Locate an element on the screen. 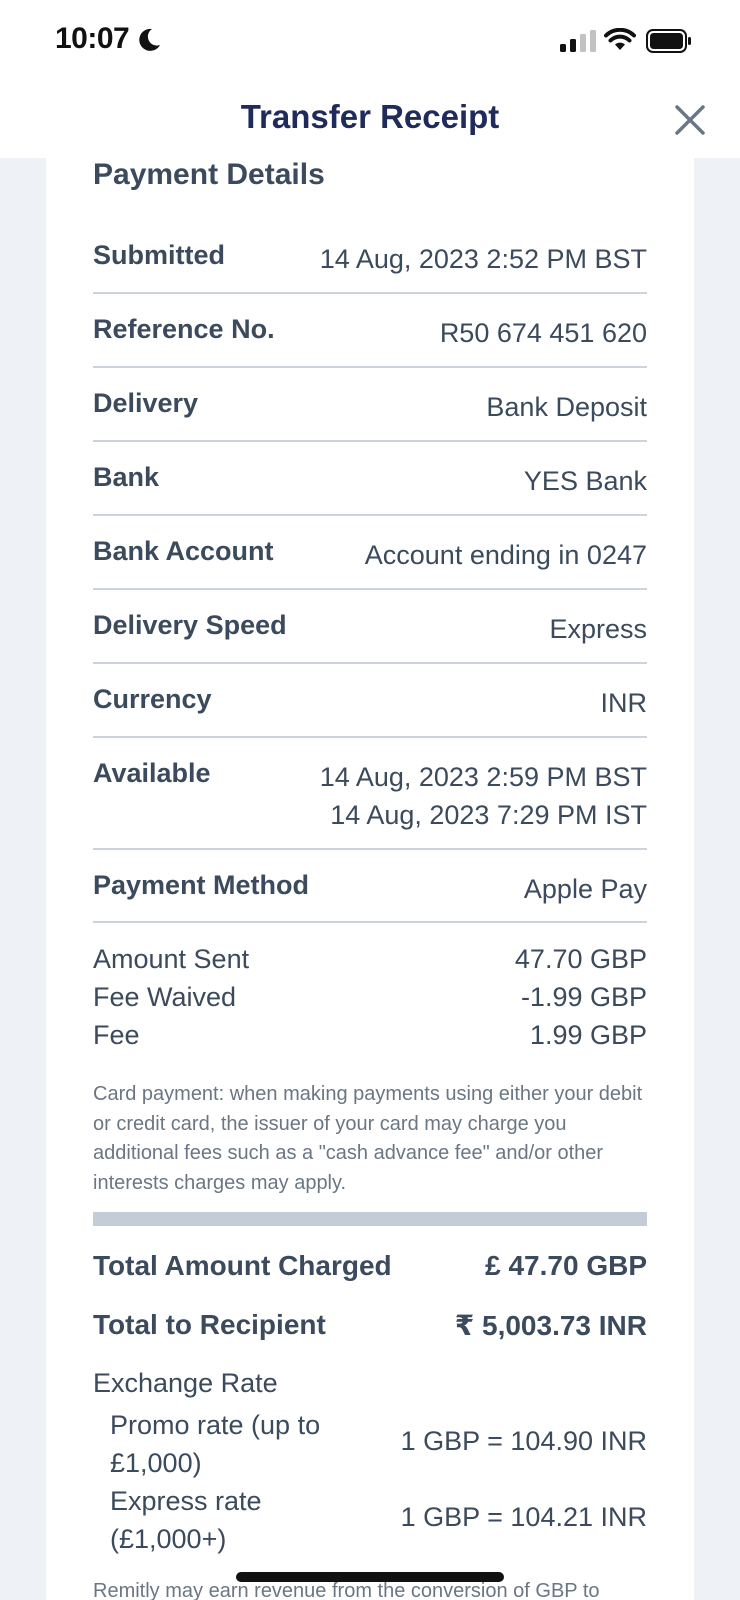 The height and width of the screenshot is (1600, 740). status-bar: 10:07 is located at coordinates (370, 42).